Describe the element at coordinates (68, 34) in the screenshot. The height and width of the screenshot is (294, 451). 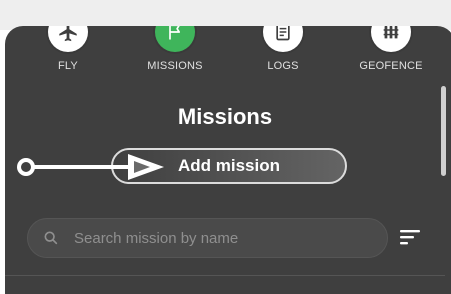
I see `plane-icon` at that location.